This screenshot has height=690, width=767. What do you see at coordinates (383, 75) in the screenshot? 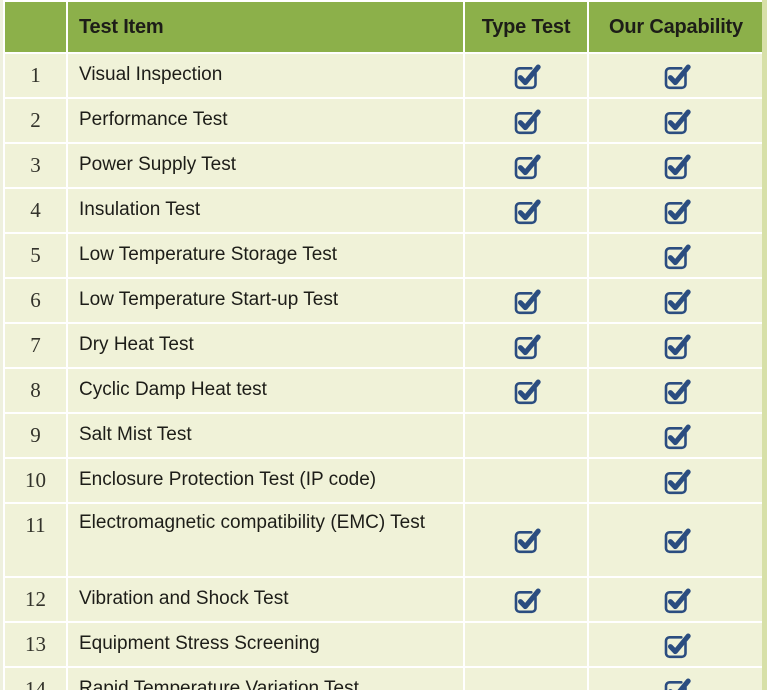
I see `table-row: 1 Visual Inspection` at bounding box center [383, 75].